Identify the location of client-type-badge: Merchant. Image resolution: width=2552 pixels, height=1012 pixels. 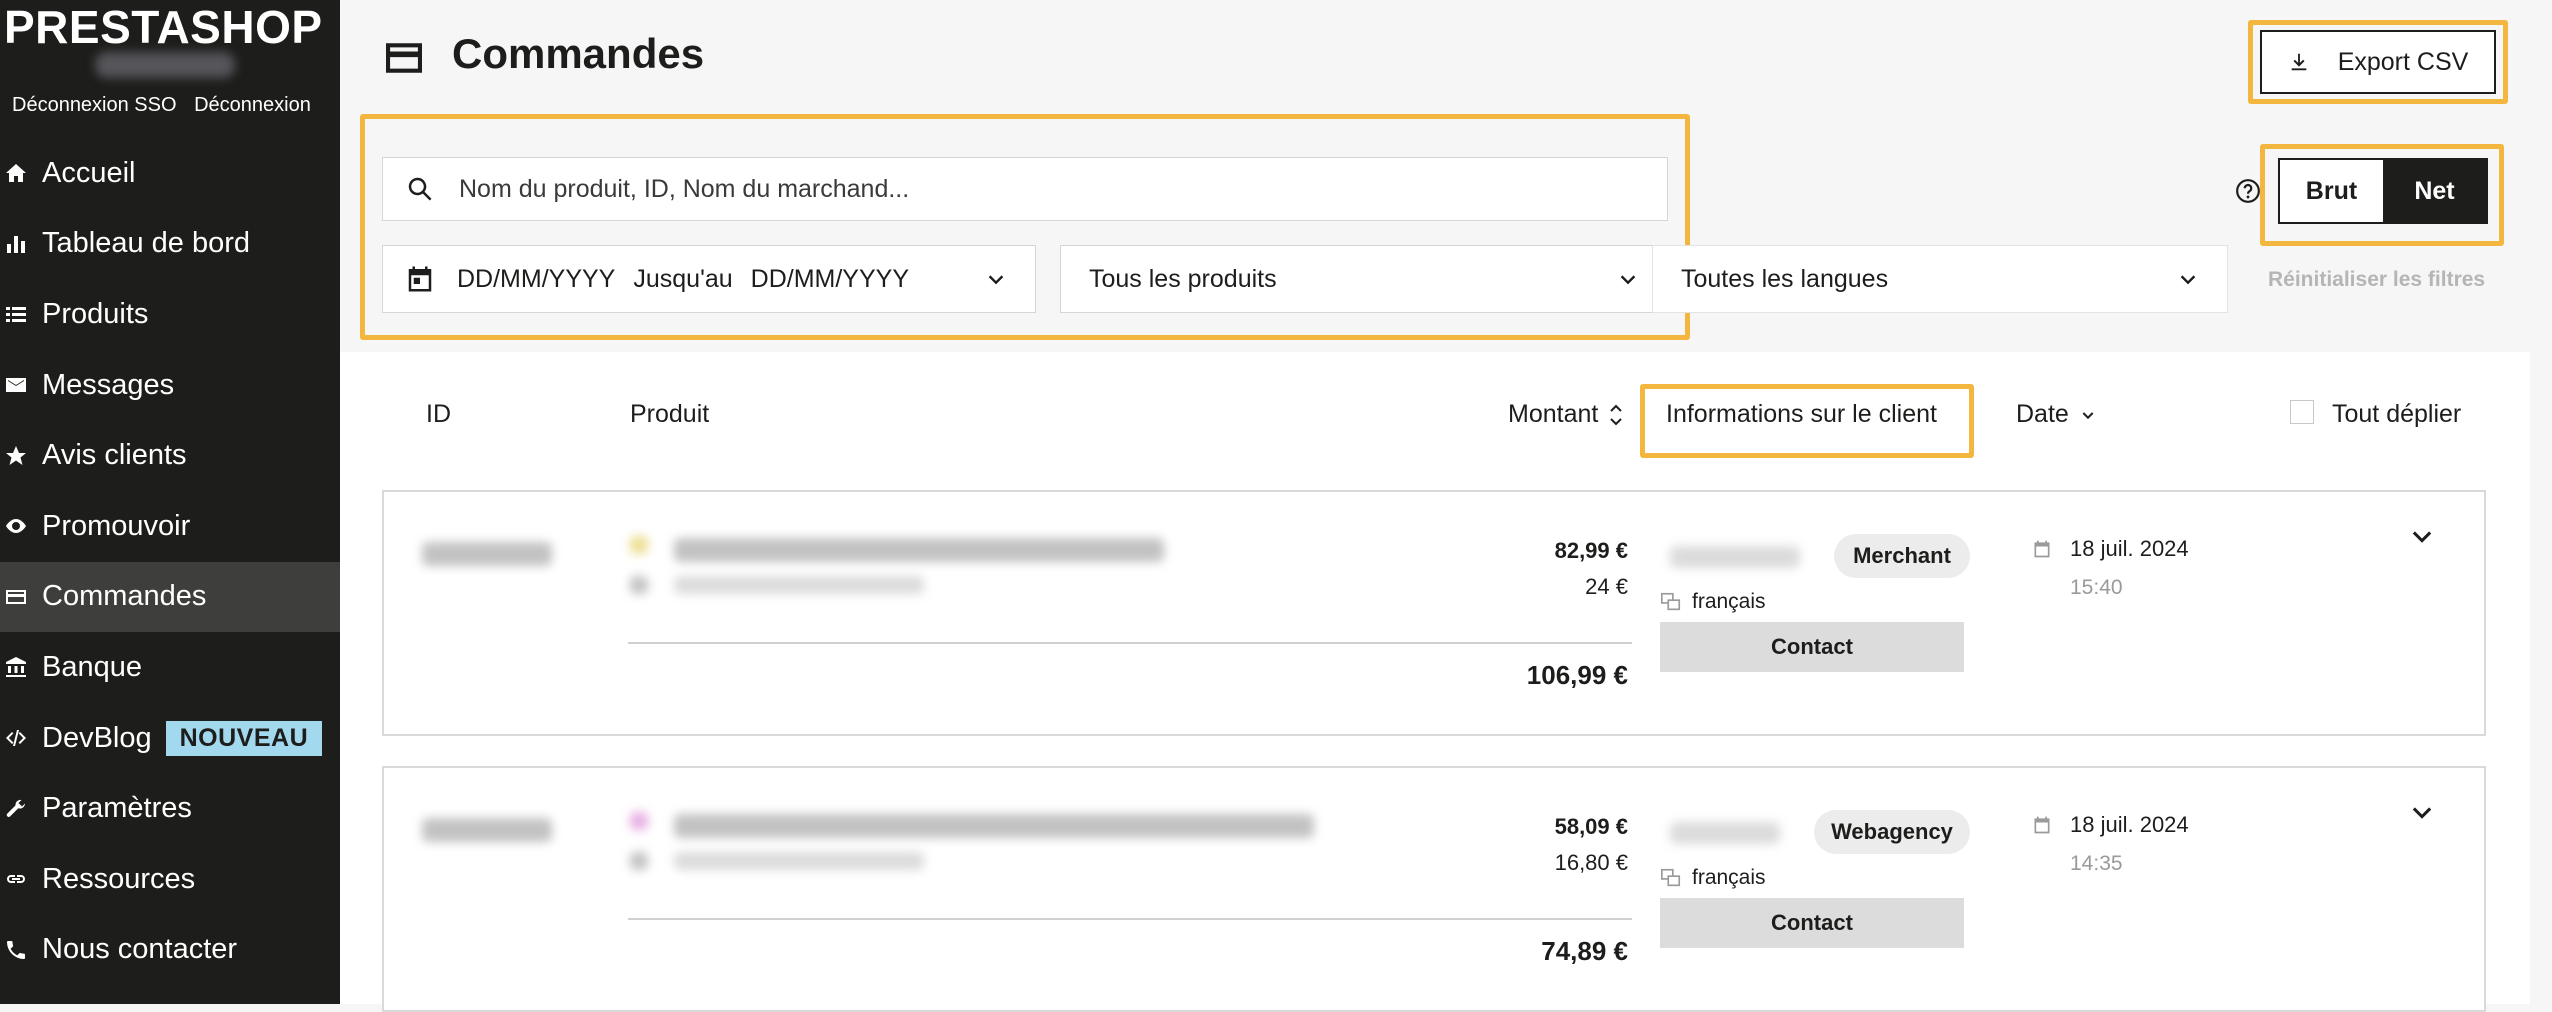
(1902, 556).